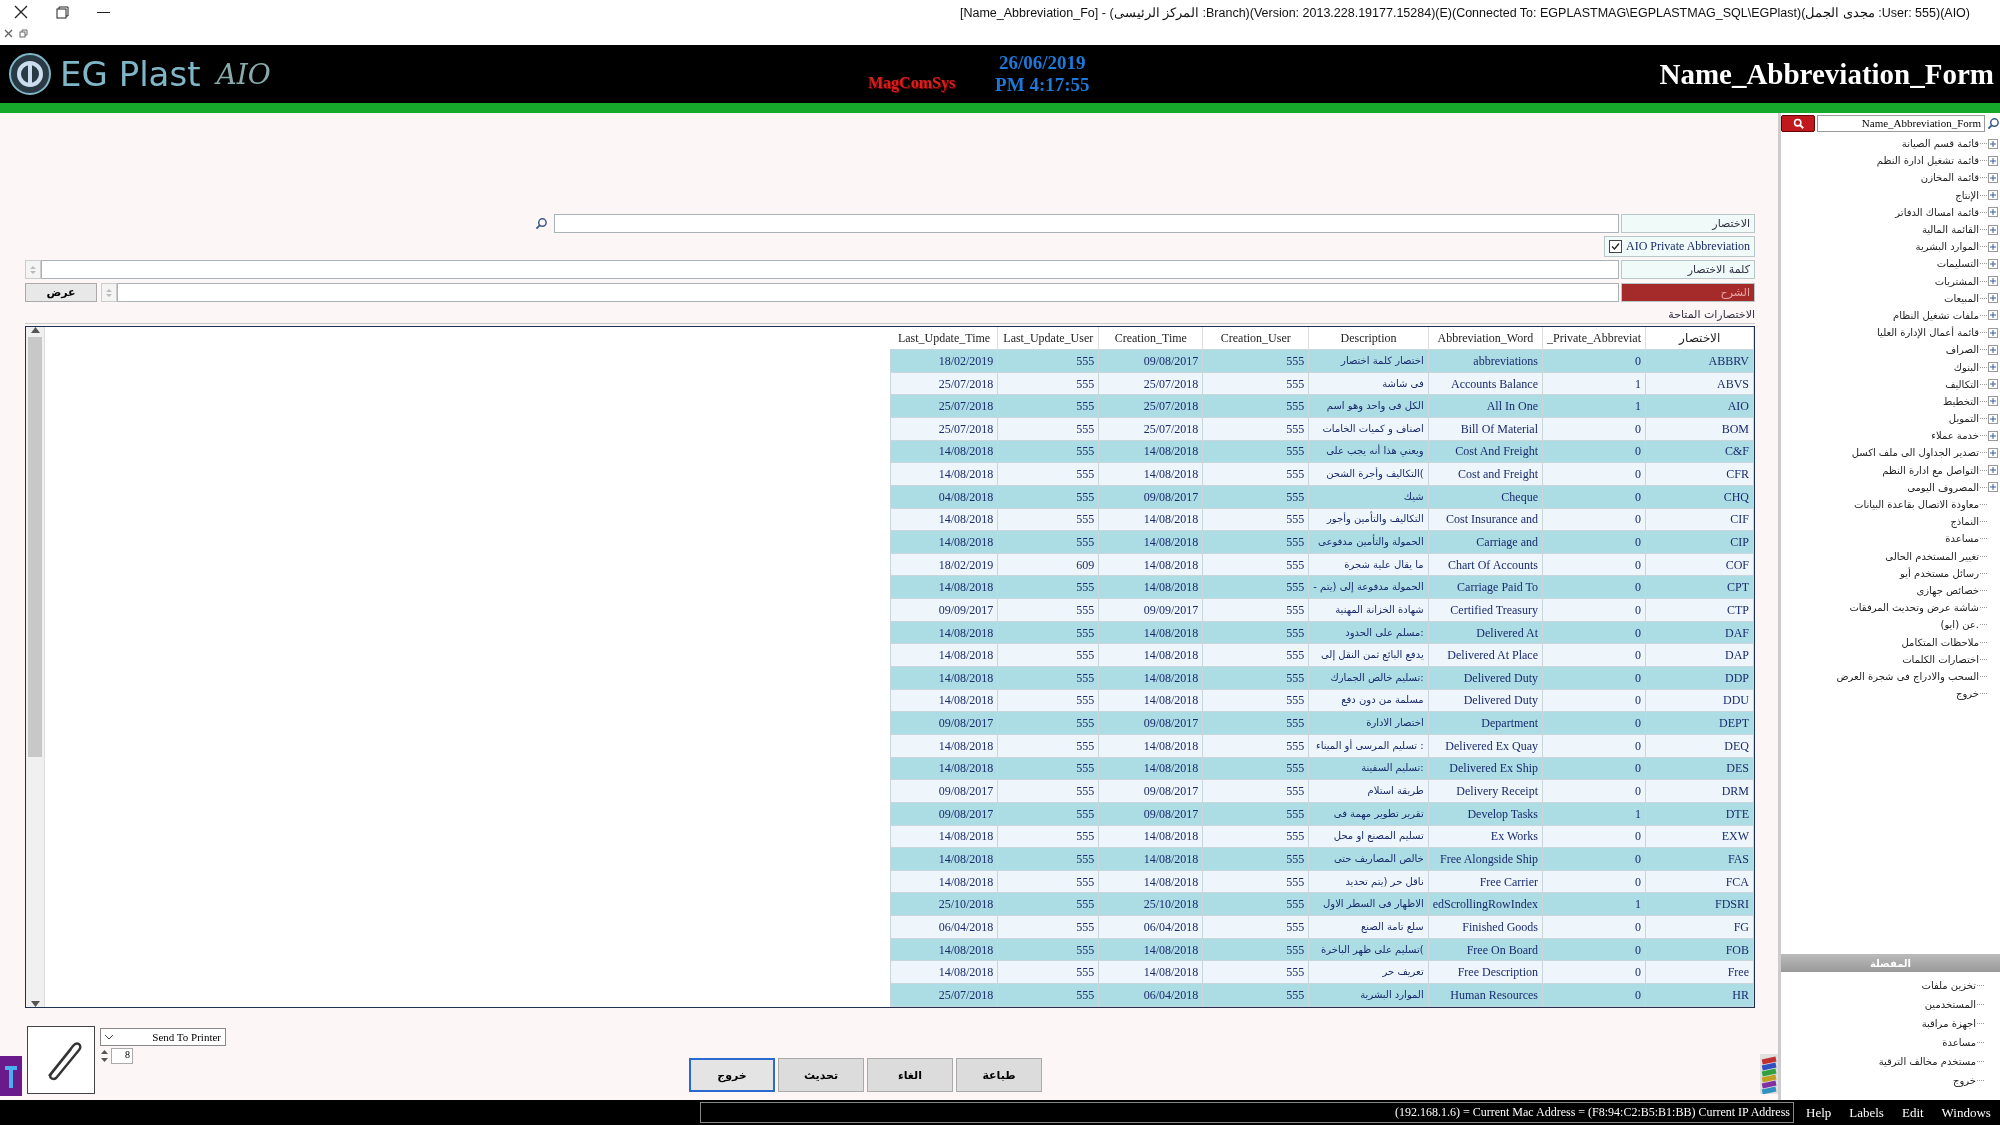 This screenshot has width=2000, height=1125. I want to click on menu-link: Labels, so click(1866, 1112).